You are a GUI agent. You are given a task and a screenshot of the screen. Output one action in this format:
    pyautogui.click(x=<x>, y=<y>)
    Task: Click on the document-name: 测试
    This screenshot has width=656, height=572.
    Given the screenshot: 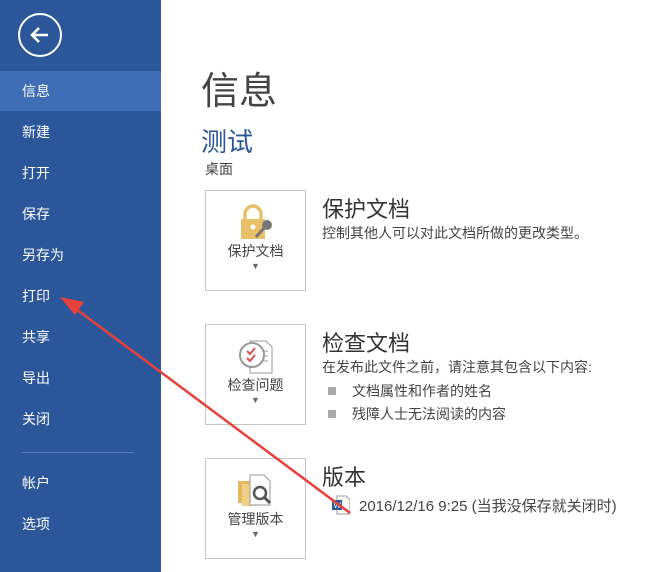 What is the action you would take?
    pyautogui.click(x=227, y=142)
    